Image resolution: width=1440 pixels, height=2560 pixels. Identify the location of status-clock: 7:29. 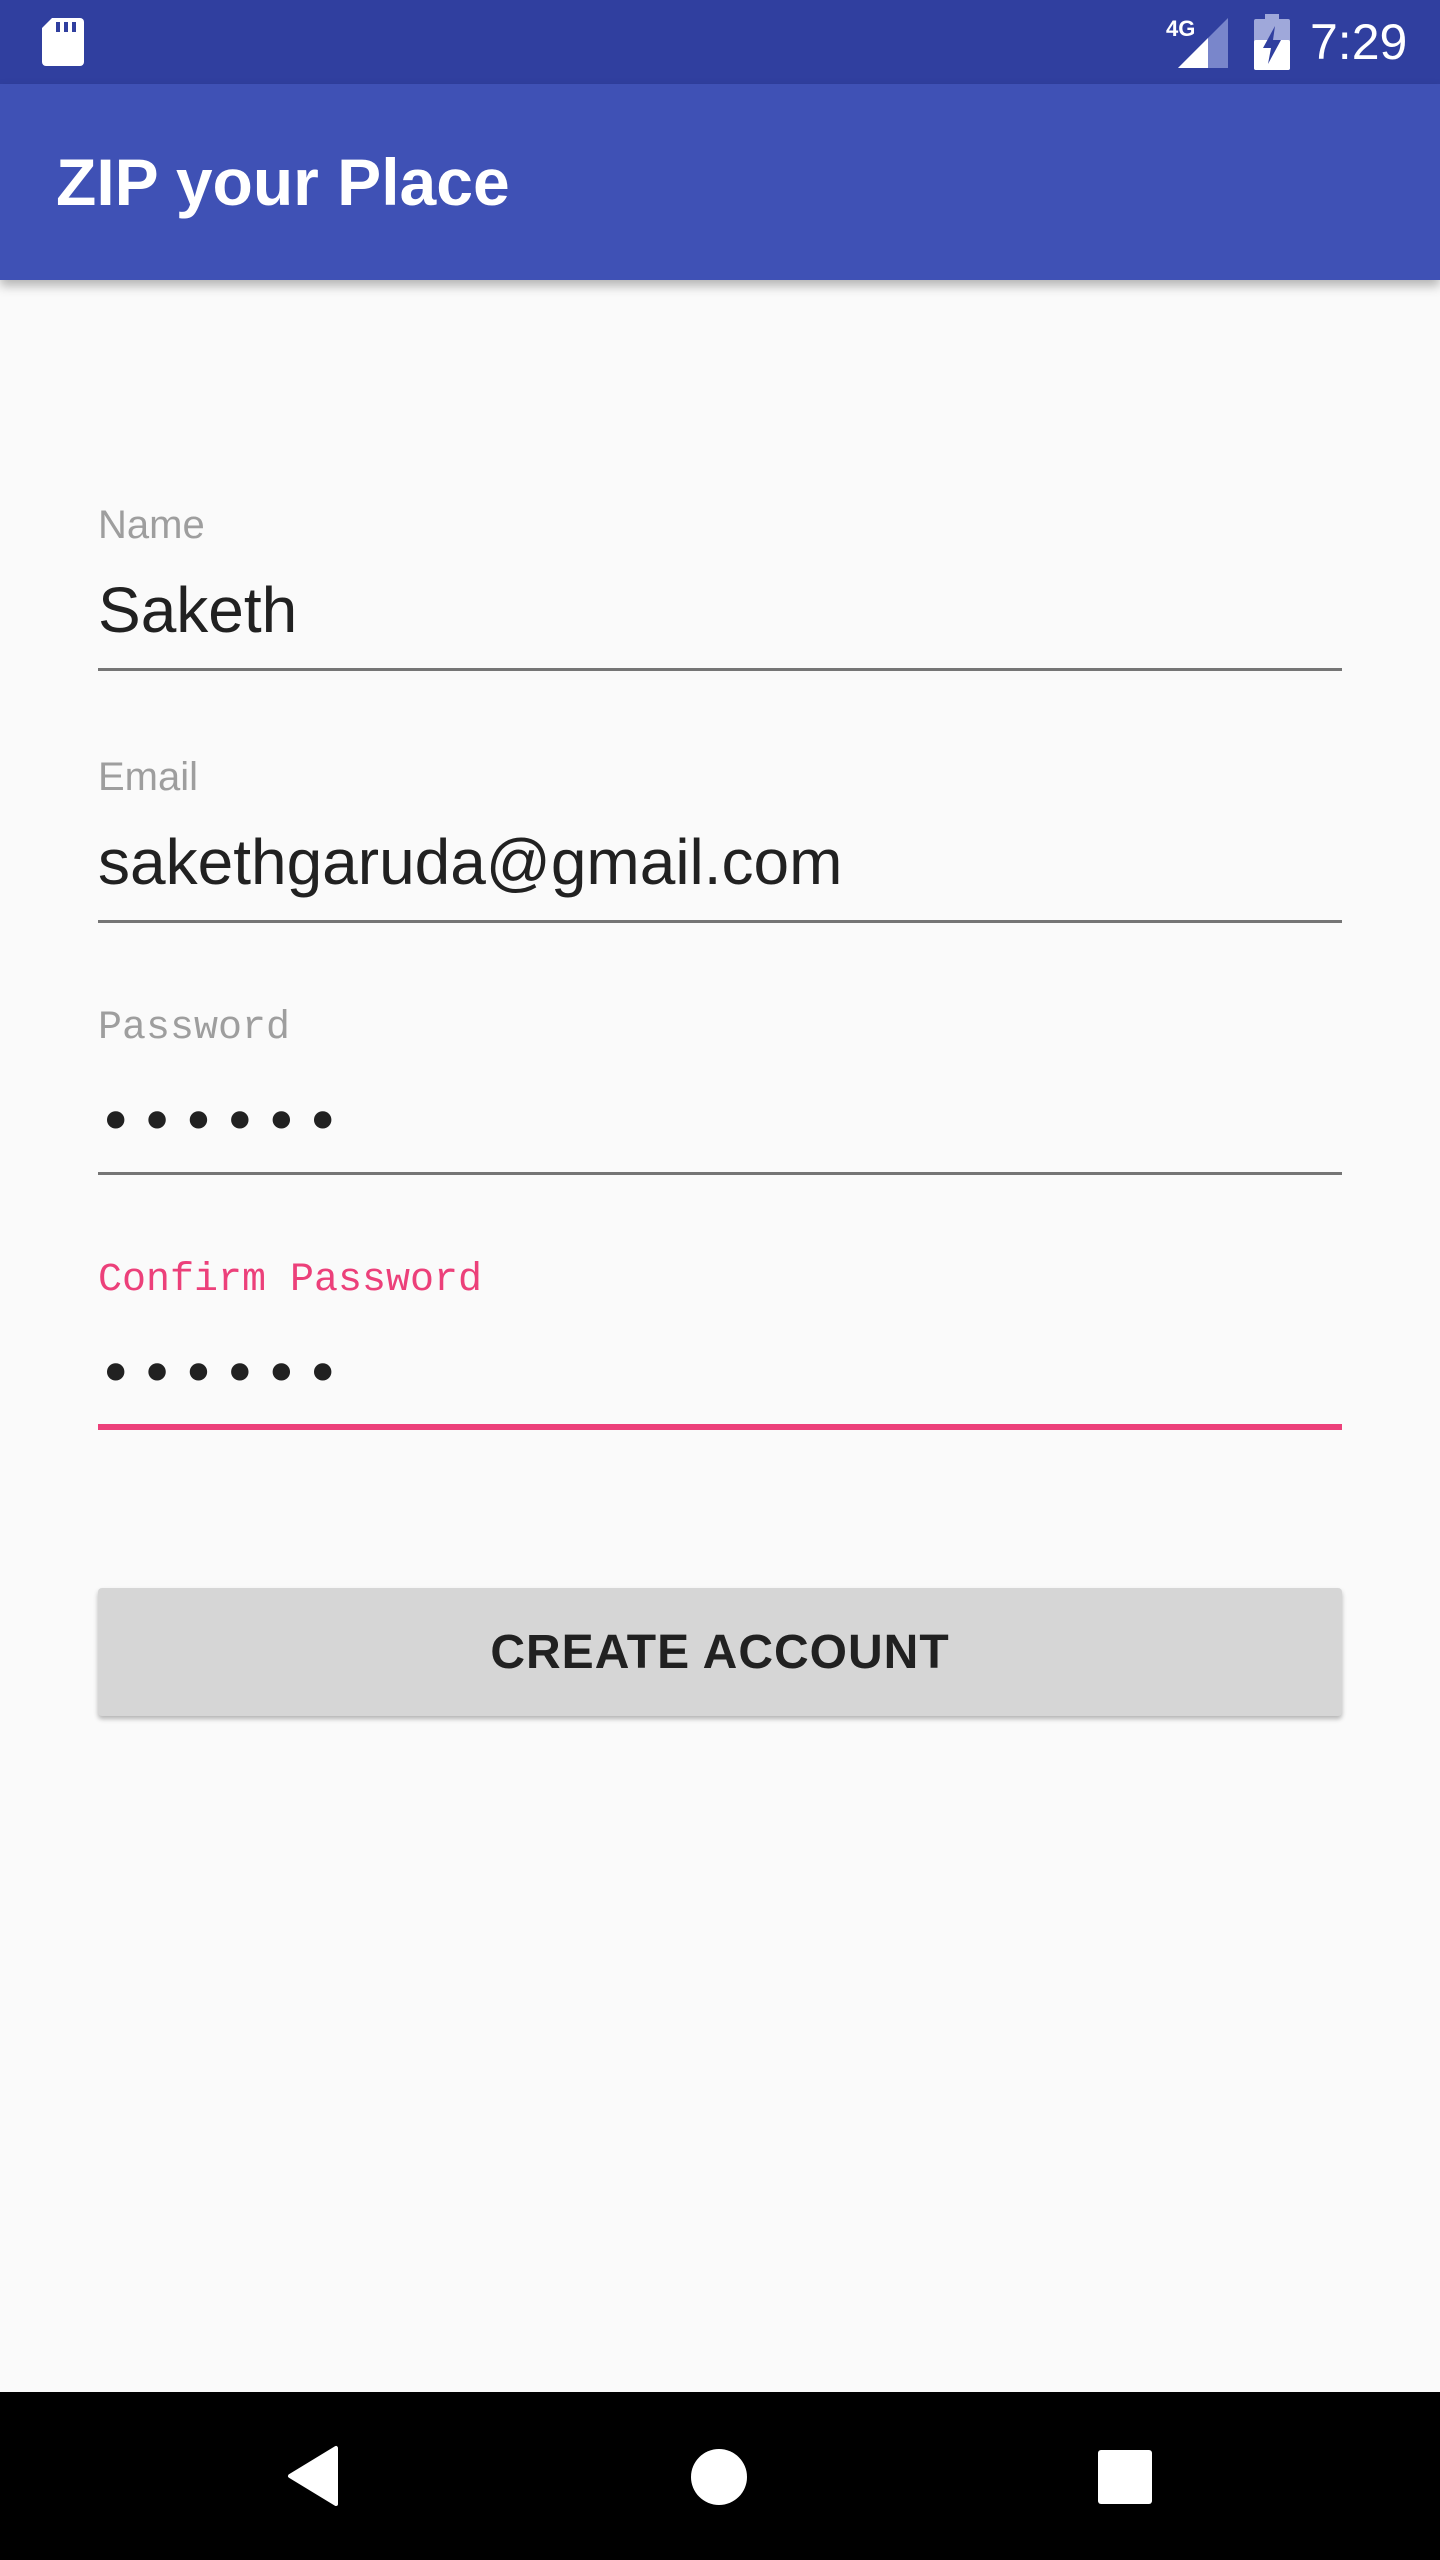
(1359, 42).